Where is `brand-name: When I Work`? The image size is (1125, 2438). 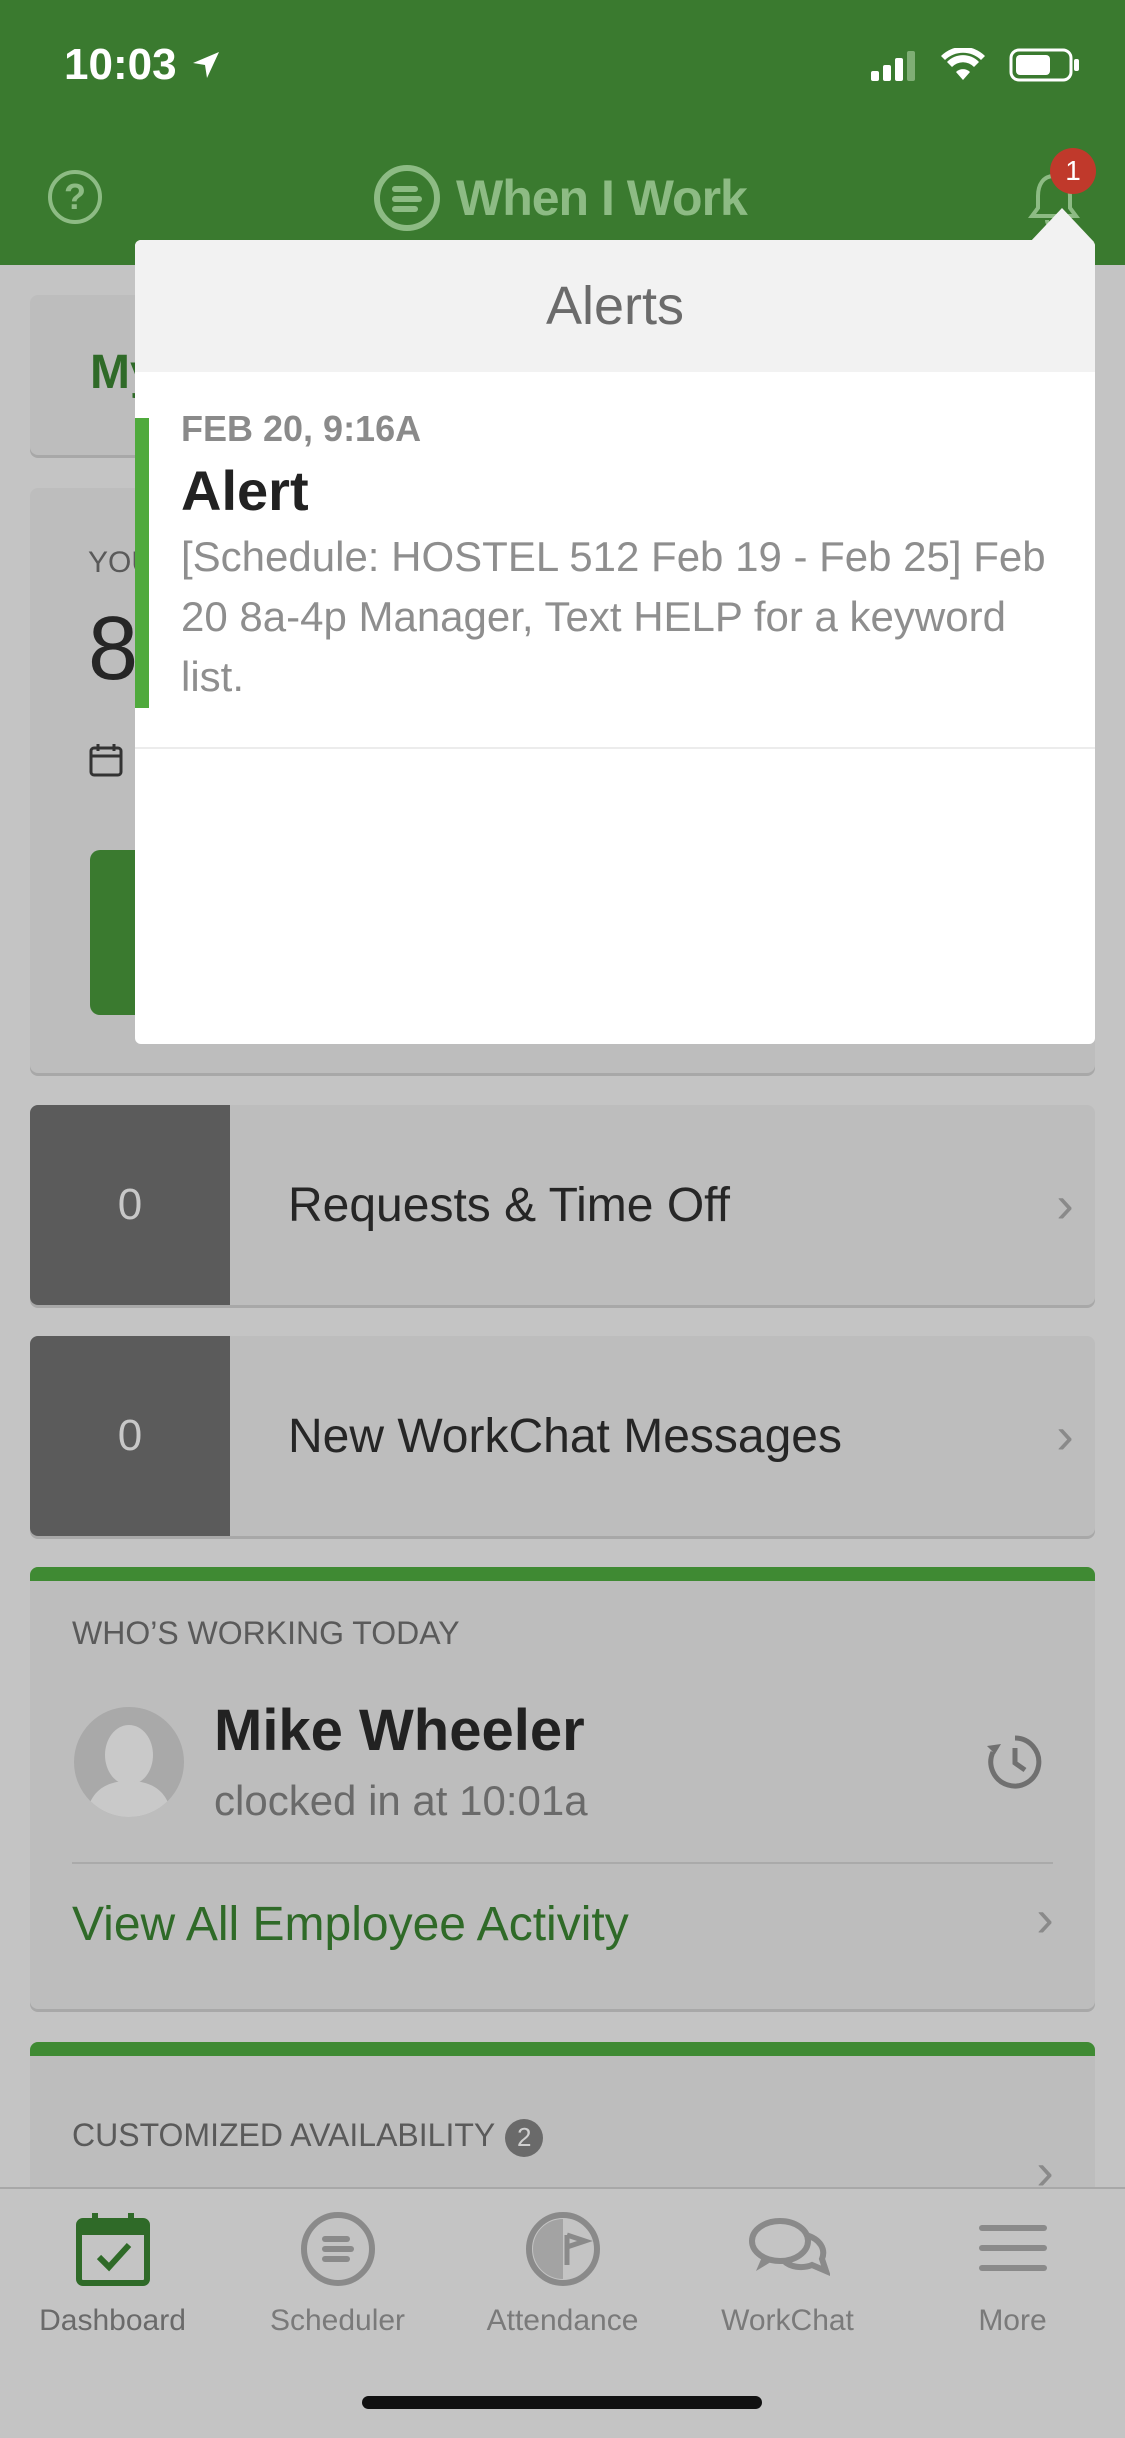
brand-name: When I Work is located at coordinates (602, 198).